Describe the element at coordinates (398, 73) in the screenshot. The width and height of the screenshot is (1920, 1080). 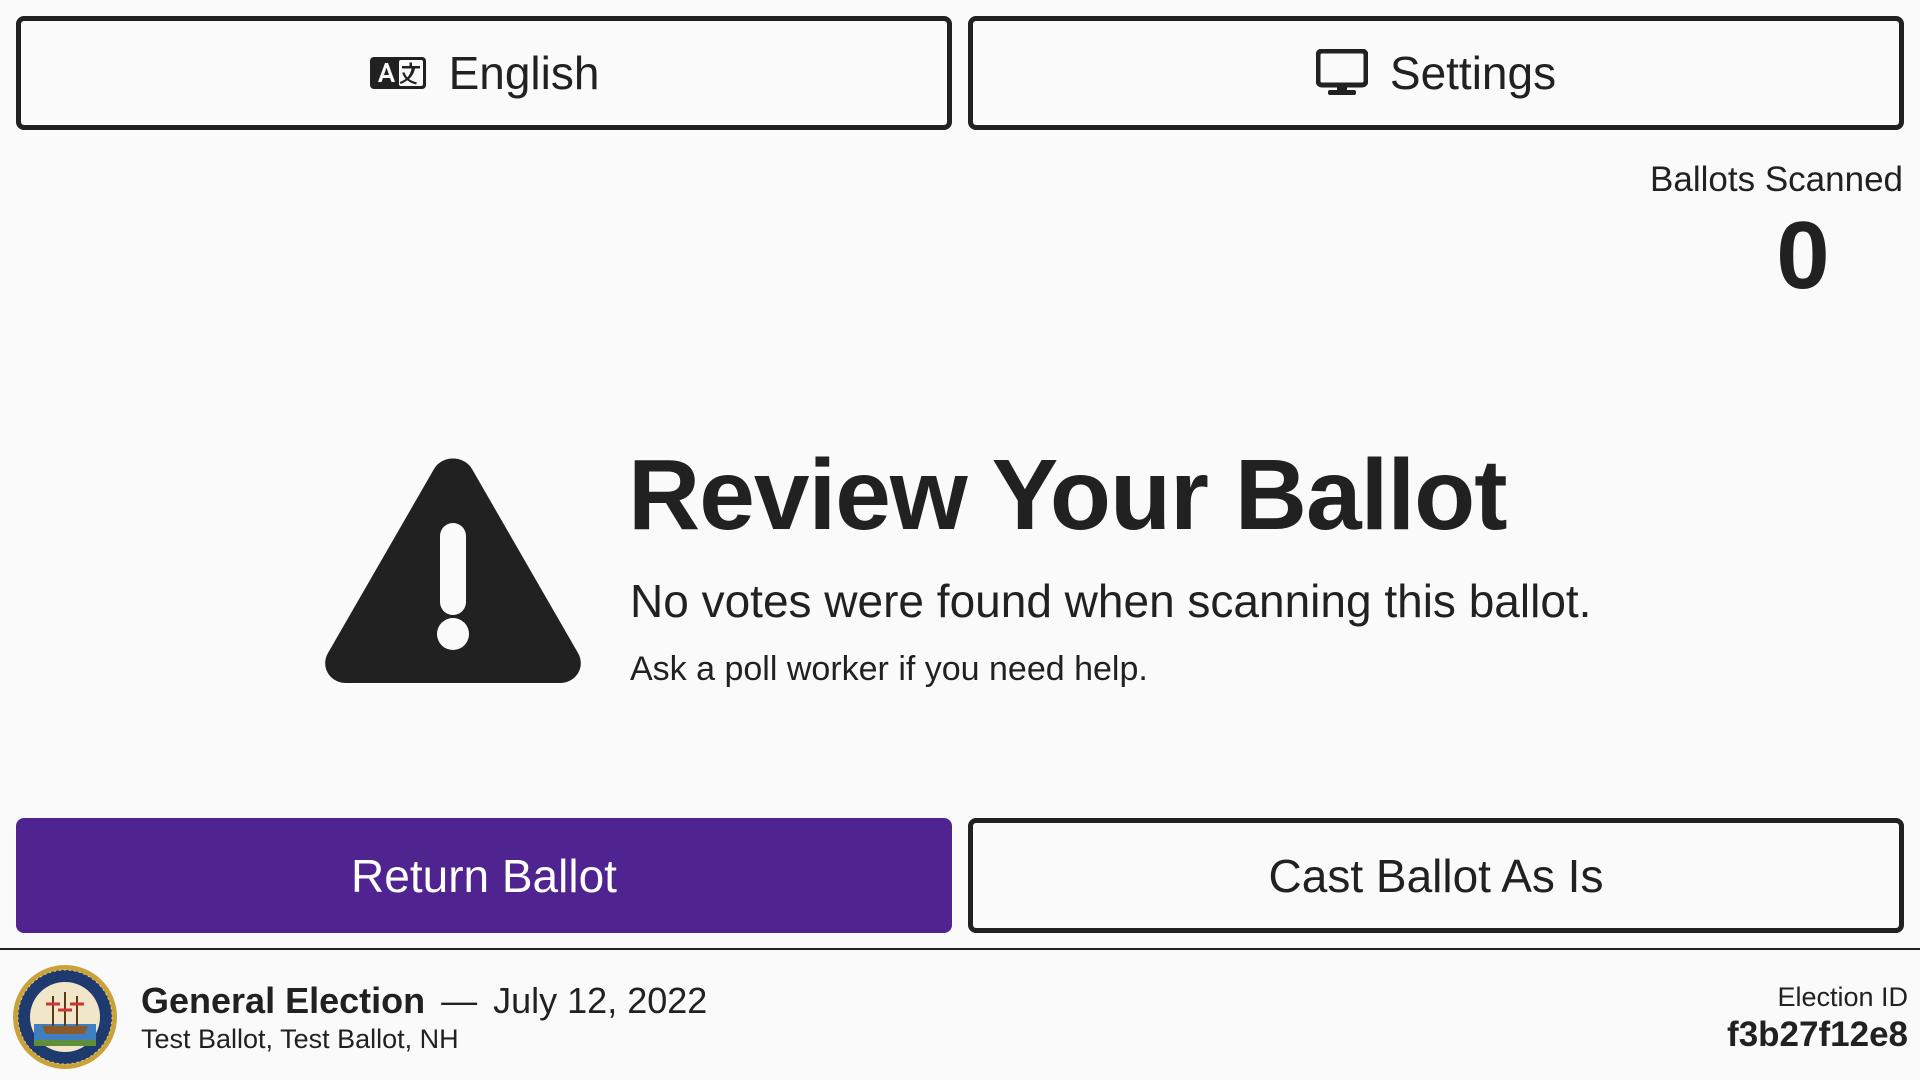
I see `translate-icon` at that location.